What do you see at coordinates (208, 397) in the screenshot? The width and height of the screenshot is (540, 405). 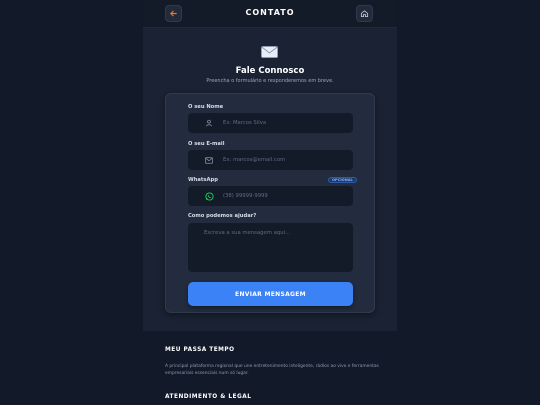 I see `footer-legal-title: ATENDIMENTO & LEGAL` at bounding box center [208, 397].